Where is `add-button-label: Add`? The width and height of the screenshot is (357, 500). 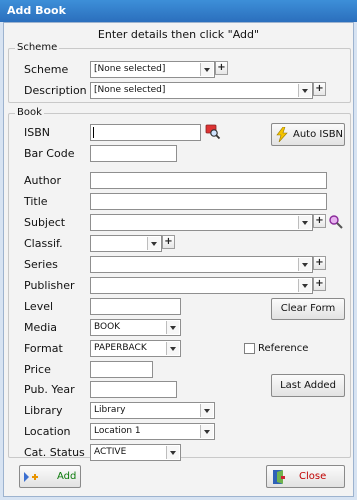 add-button-label: Add is located at coordinates (67, 476).